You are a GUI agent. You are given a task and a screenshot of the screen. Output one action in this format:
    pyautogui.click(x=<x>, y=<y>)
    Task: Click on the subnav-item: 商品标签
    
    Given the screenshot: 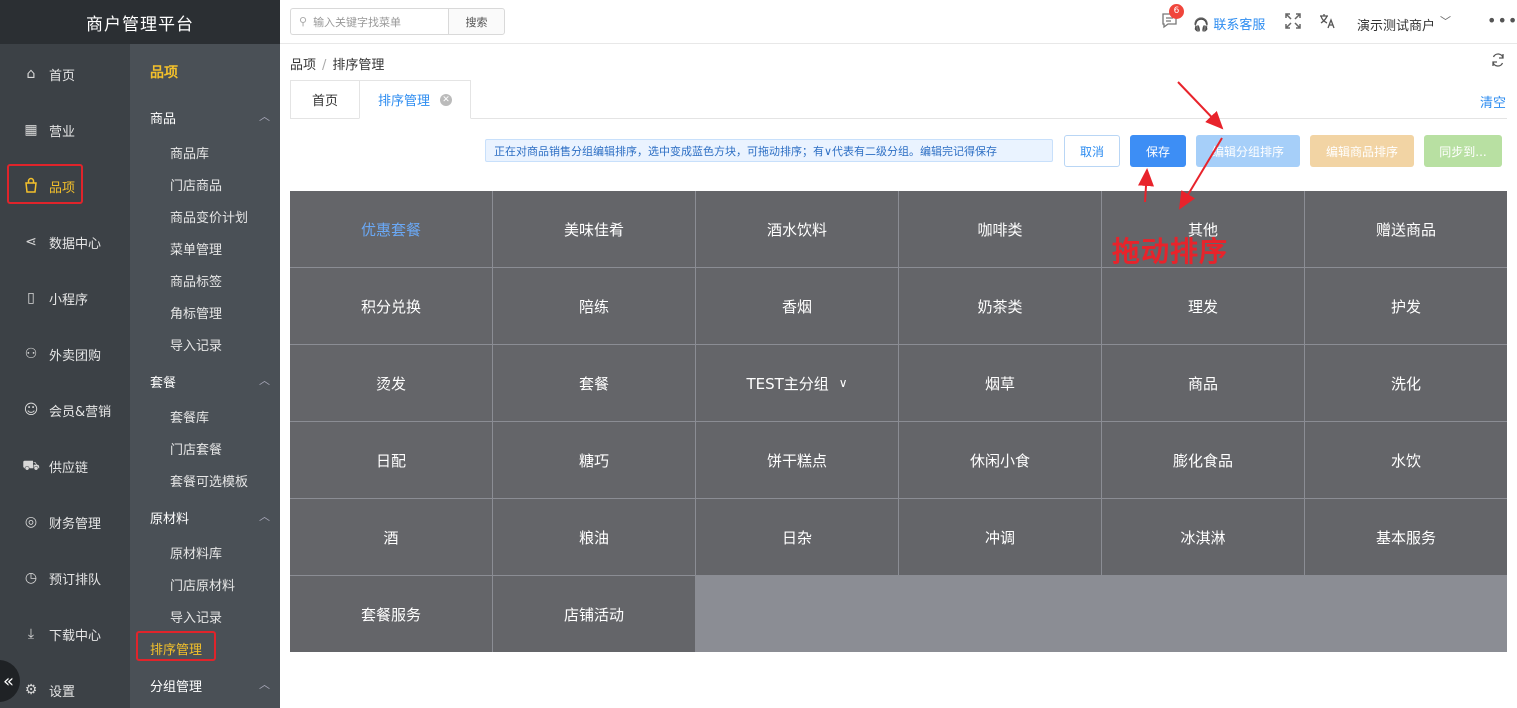 What is the action you would take?
    pyautogui.click(x=196, y=280)
    